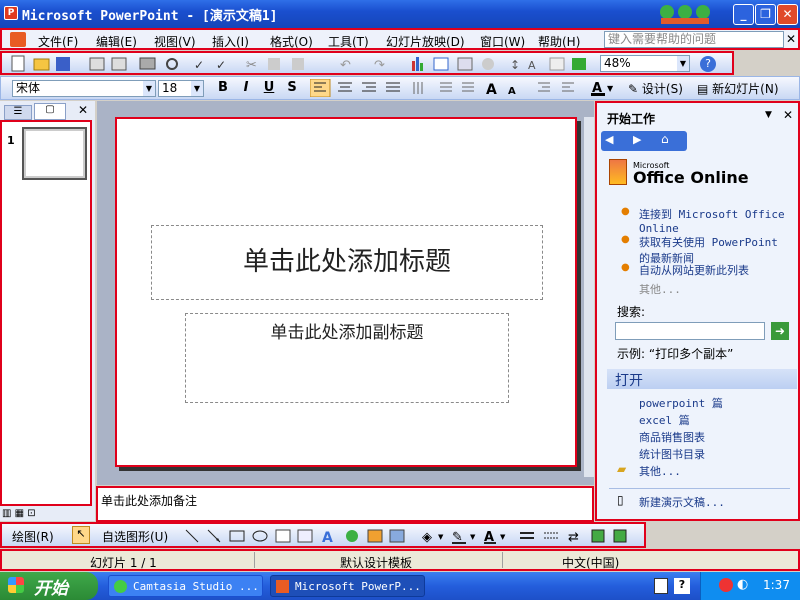  I want to click on task-pane-title: 开始工作, so click(631, 119).